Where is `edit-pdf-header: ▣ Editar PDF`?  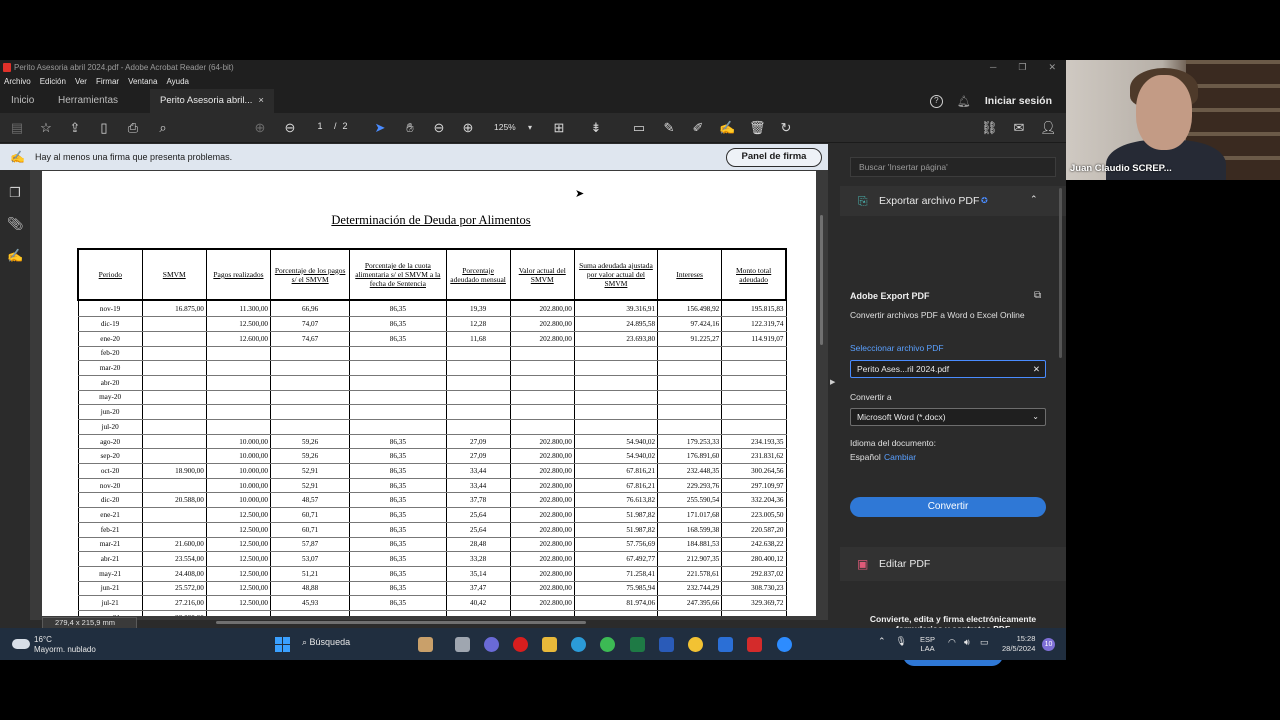
edit-pdf-header: ▣ Editar PDF is located at coordinates (953, 564).